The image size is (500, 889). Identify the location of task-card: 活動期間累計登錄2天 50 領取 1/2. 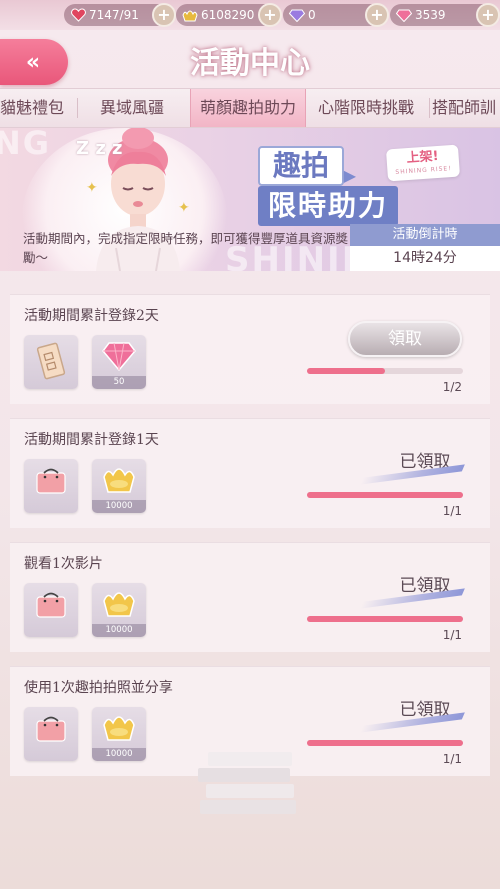
(250, 349).